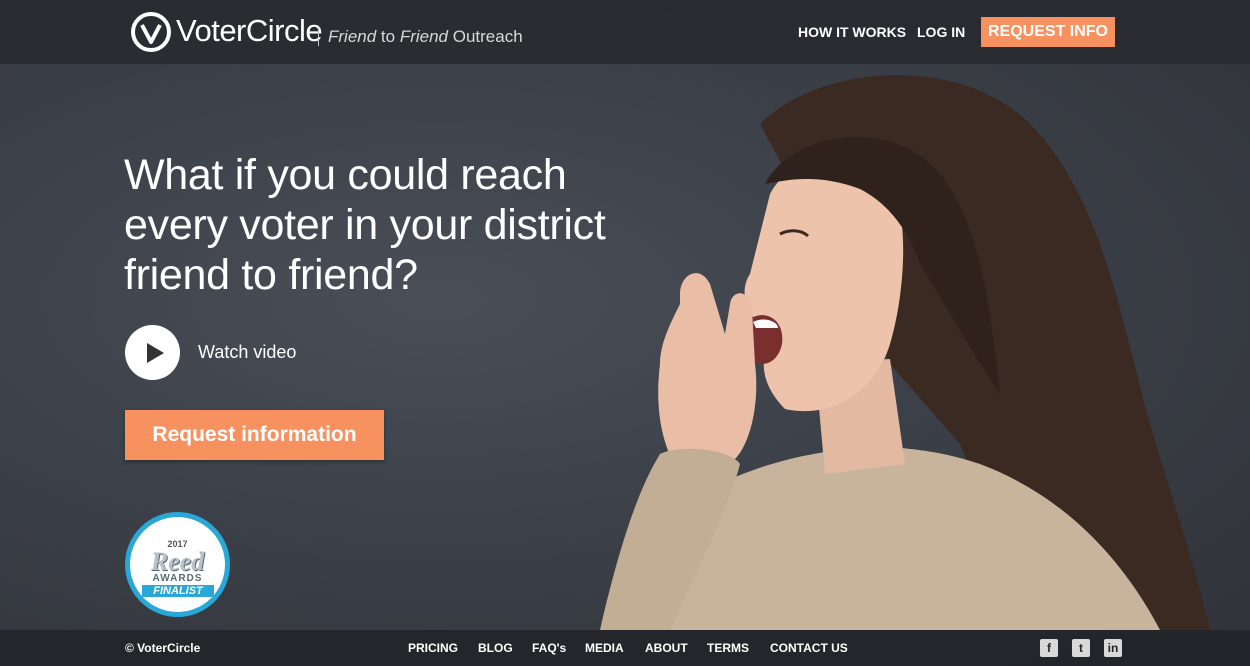  Describe the element at coordinates (495, 648) in the screenshot. I see `footer-link-blog: BLOG` at that location.